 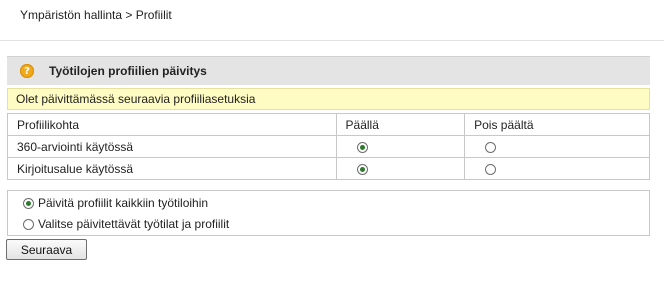 I want to click on panel-title: Työtilojen profiilien päivitys, so click(x=128, y=71).